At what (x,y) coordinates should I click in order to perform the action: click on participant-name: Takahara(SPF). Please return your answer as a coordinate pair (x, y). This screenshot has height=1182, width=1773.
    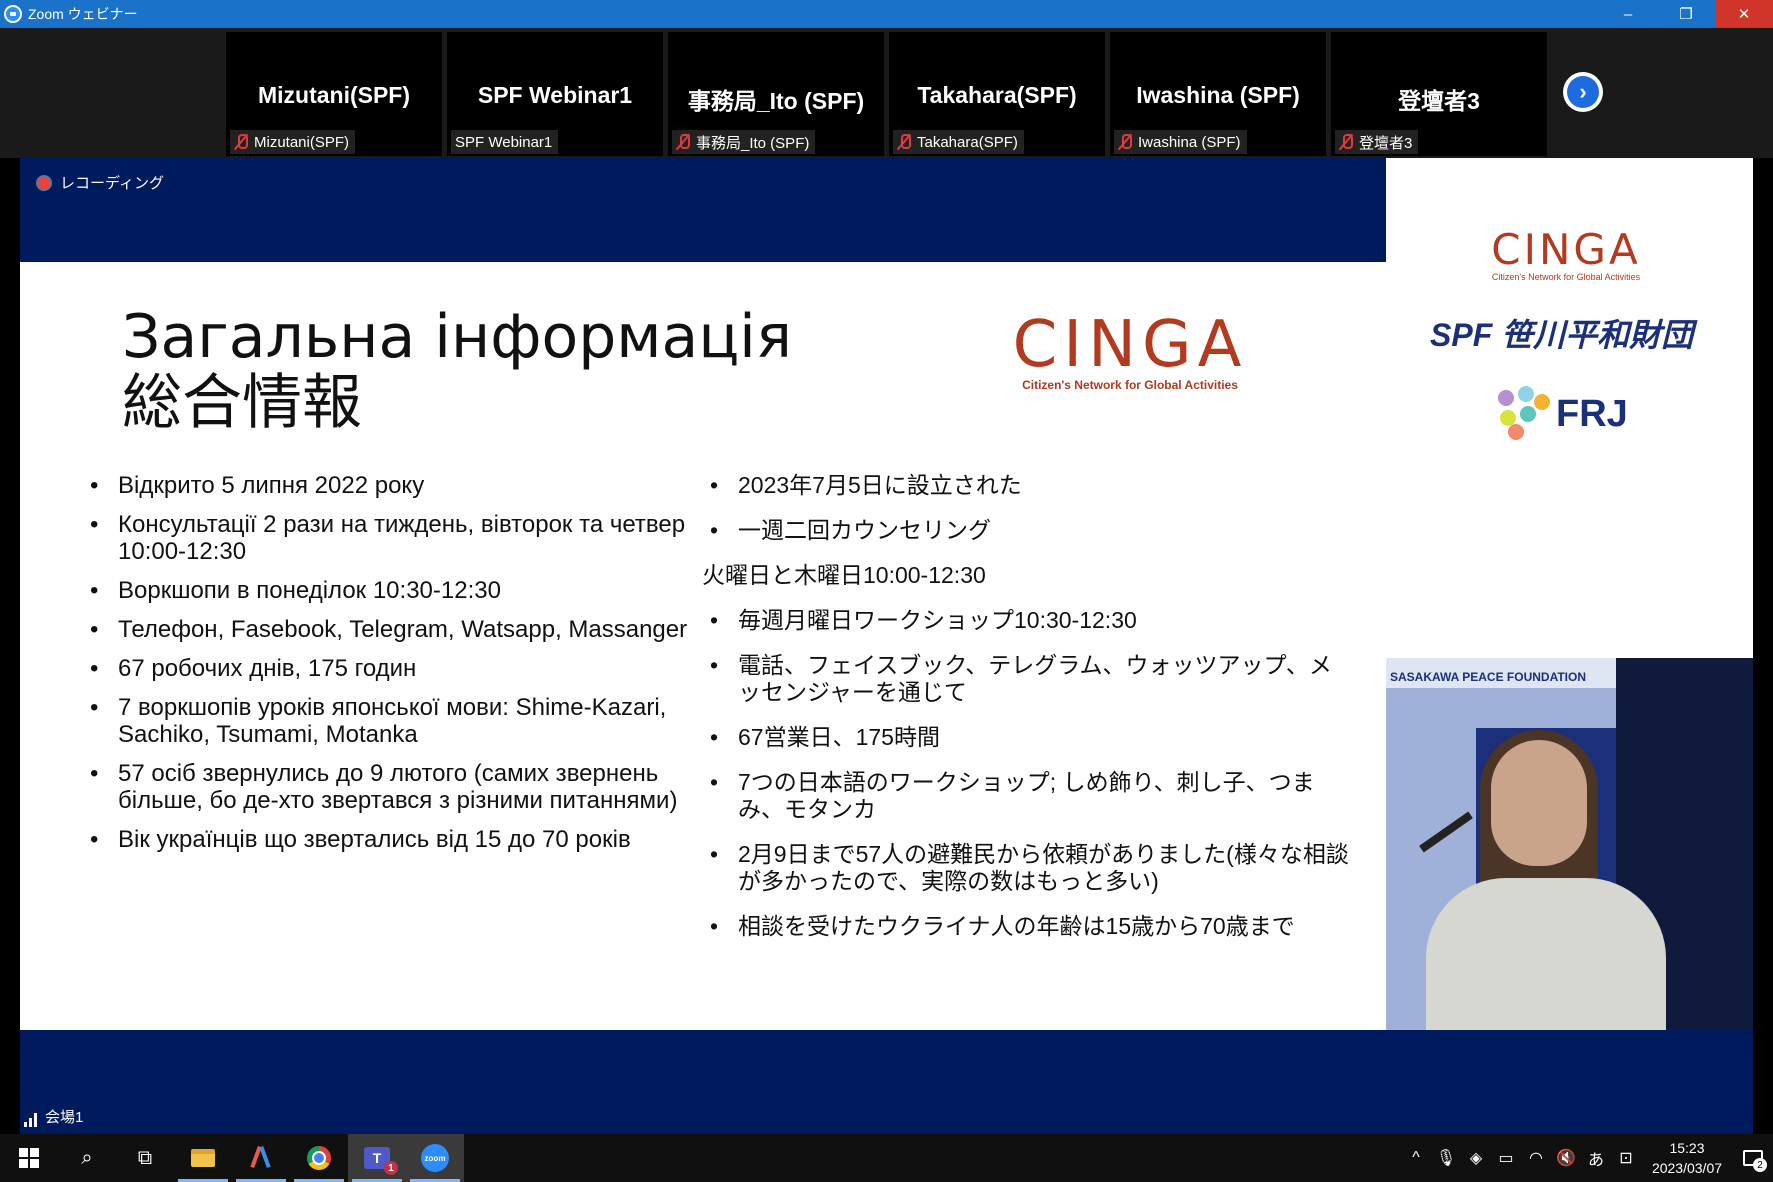
    Looking at the image, I should click on (997, 95).